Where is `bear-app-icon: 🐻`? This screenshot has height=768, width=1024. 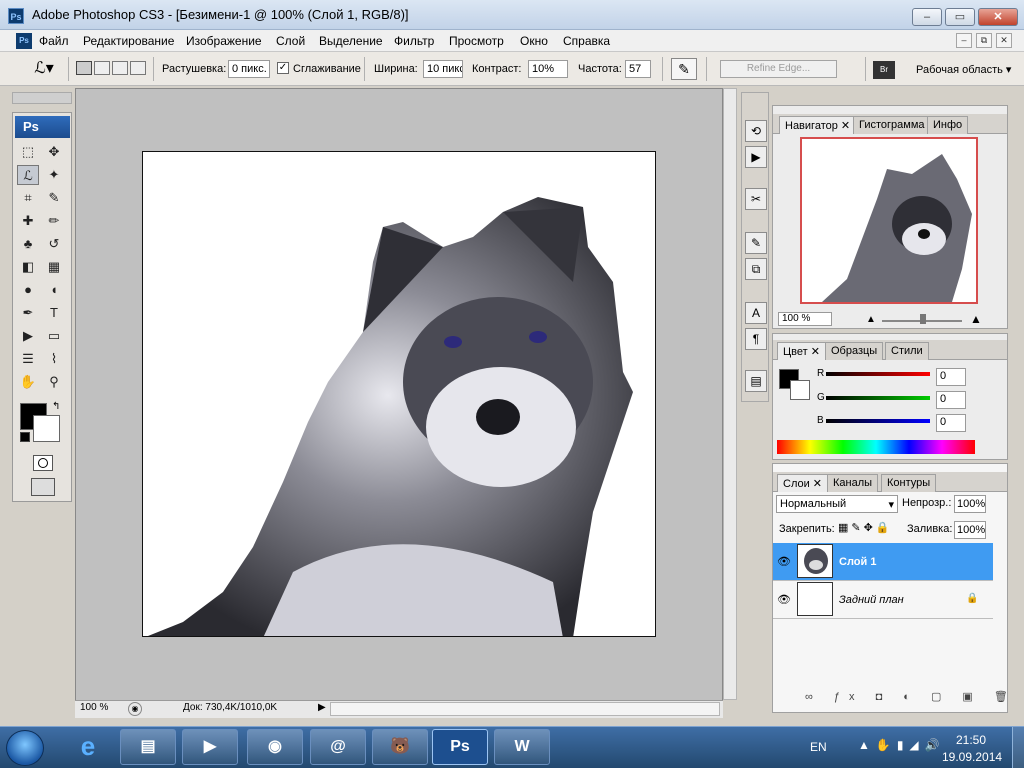 bear-app-icon: 🐻 is located at coordinates (400, 747).